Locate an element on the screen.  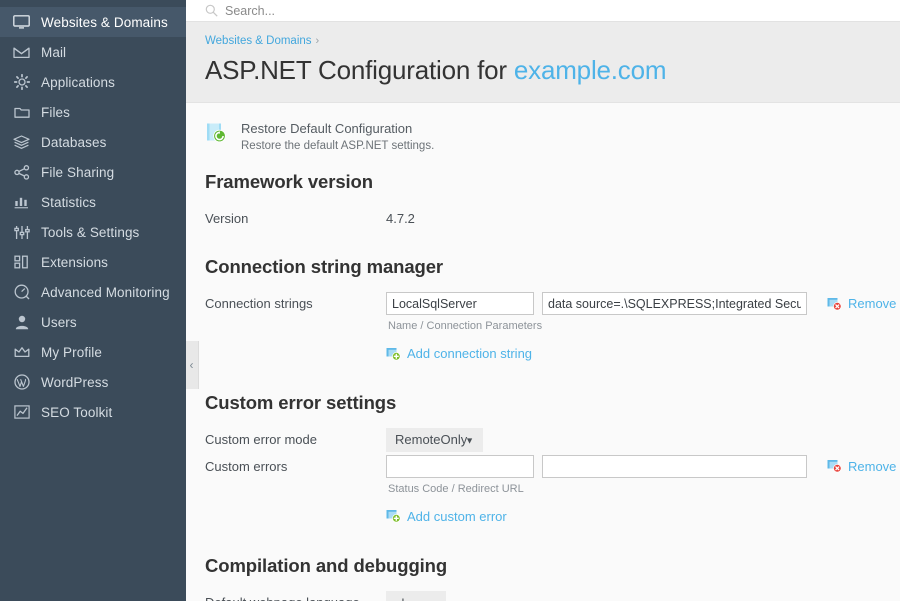
sidebar-item-websites-domains: Websites & Domains is located at coordinates (93, 22).